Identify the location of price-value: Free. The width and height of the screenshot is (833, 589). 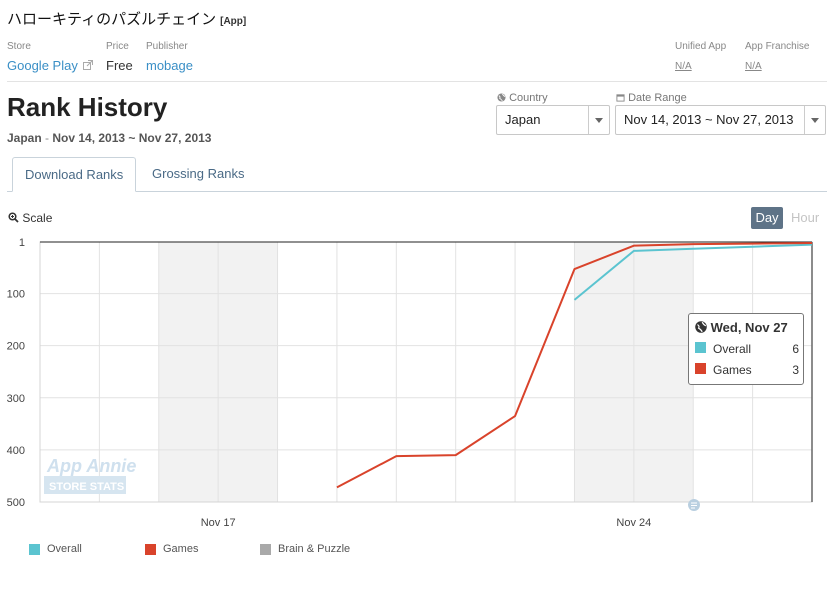
(119, 65).